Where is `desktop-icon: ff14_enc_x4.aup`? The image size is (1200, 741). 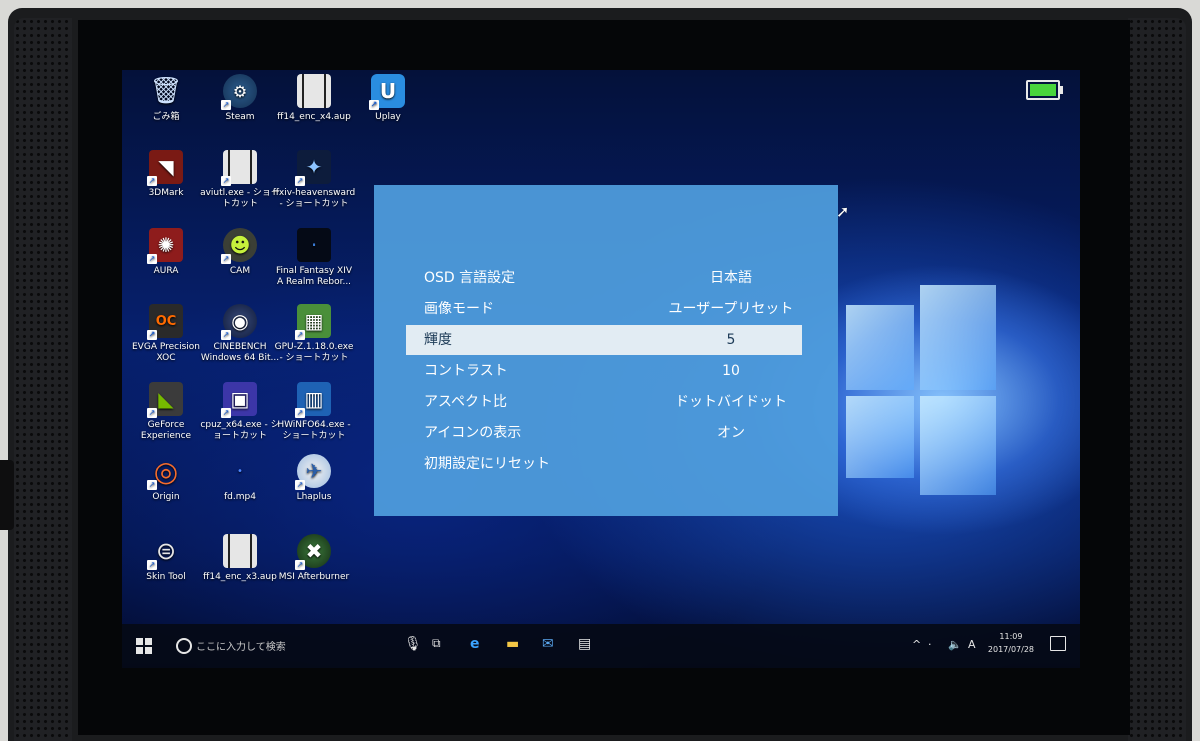 desktop-icon: ff14_enc_x4.aup is located at coordinates (314, 98).